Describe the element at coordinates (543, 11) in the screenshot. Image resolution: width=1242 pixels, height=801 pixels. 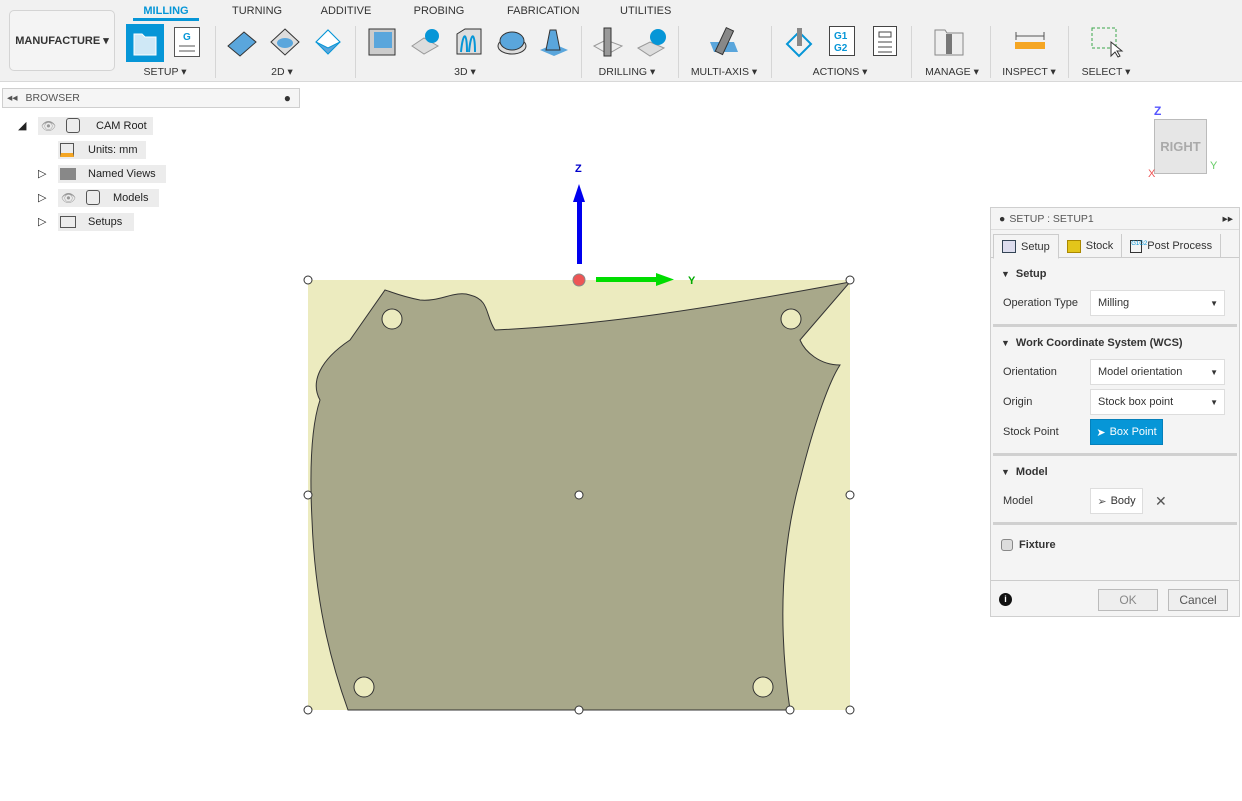
I see `tab-fabrication: FABRICATION` at that location.